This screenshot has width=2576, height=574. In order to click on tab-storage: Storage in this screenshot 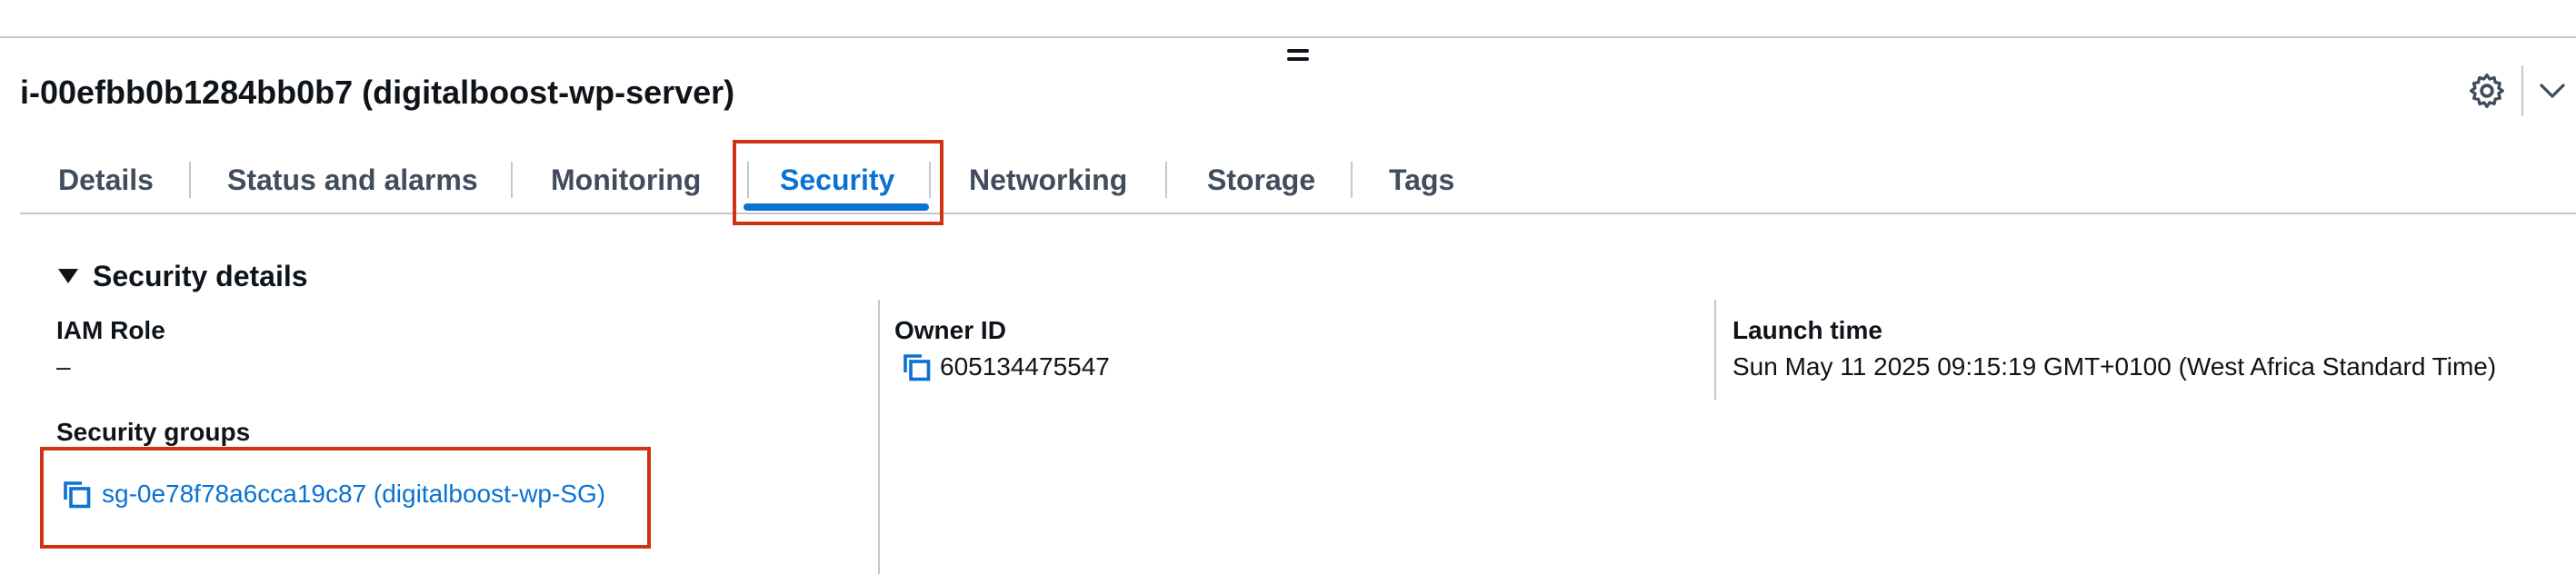, I will do `click(1261, 179)`.